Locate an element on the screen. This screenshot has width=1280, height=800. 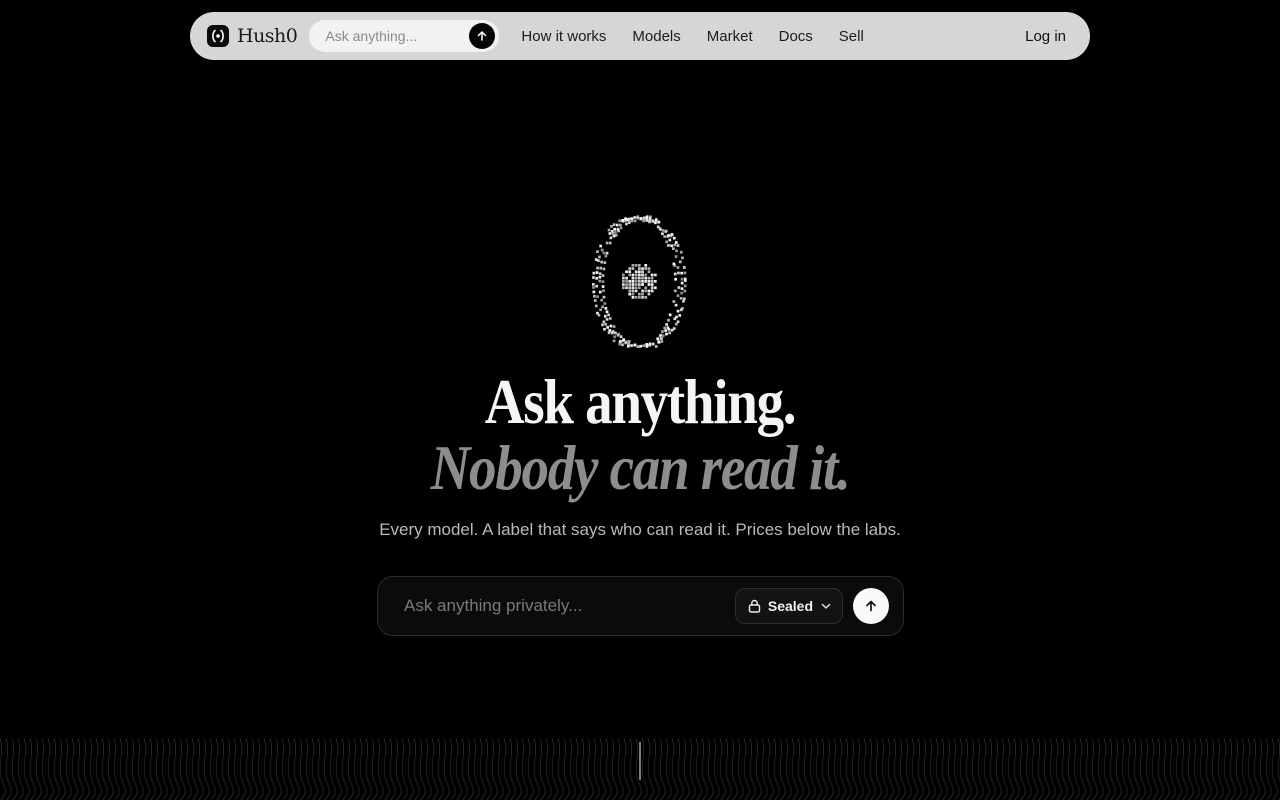
chevron-down-icon is located at coordinates (826, 606).